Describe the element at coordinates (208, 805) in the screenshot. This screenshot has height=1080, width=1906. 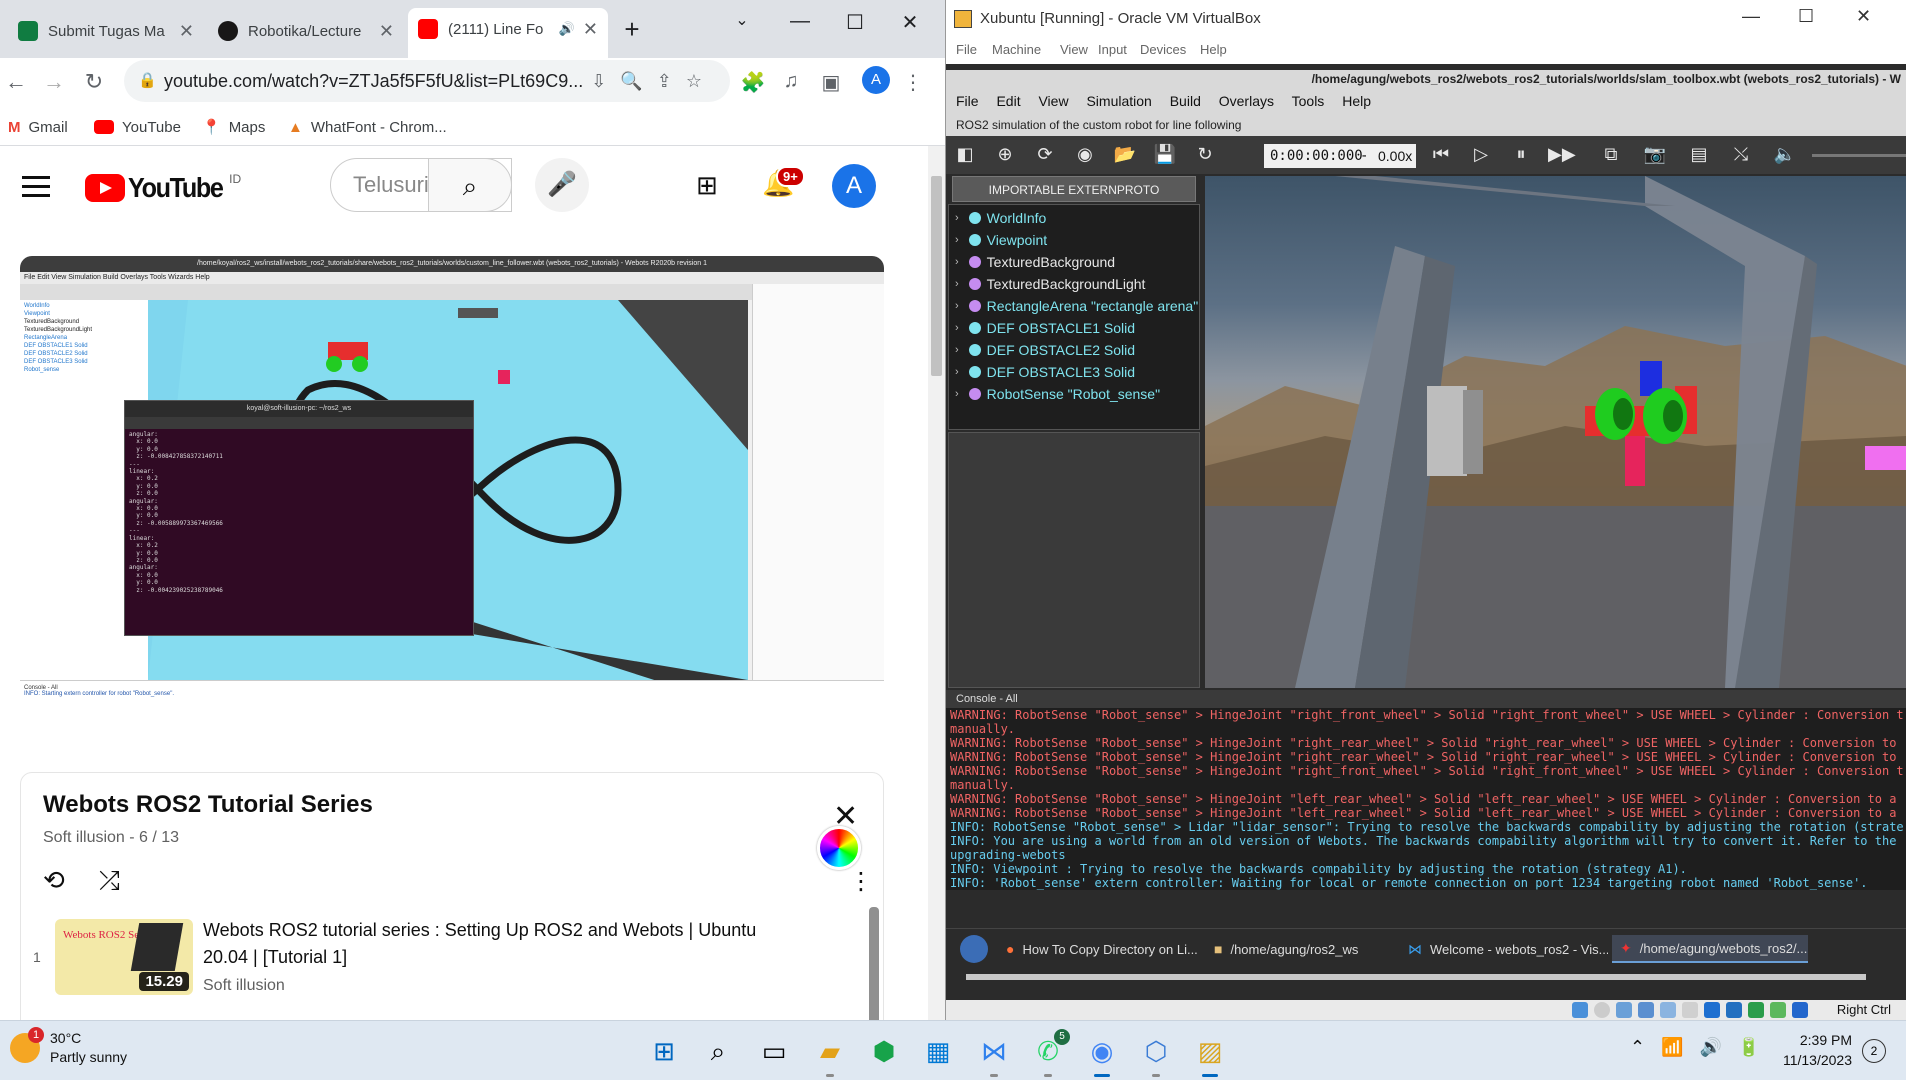
I see `playlist-title: Webots ROS2 Tutorial Series` at that location.